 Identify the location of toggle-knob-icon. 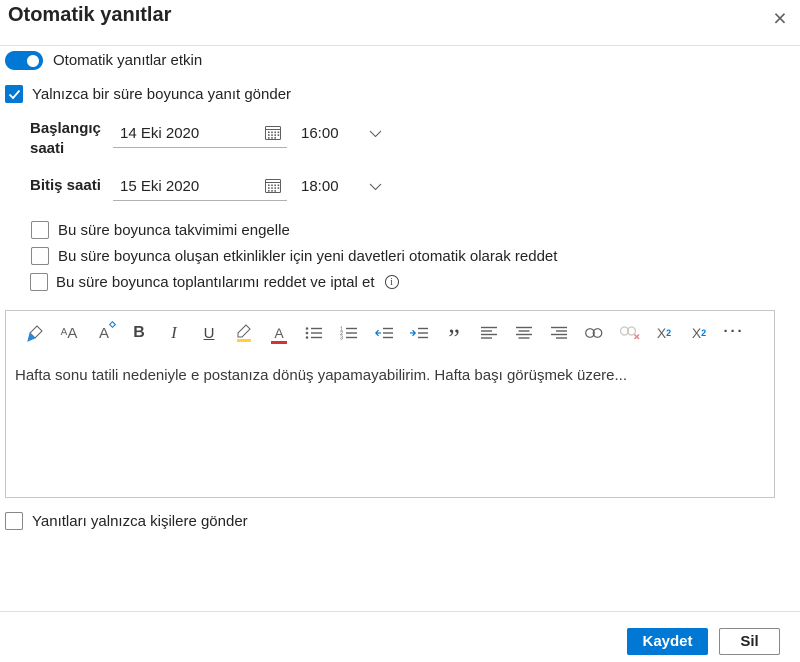
(33, 60).